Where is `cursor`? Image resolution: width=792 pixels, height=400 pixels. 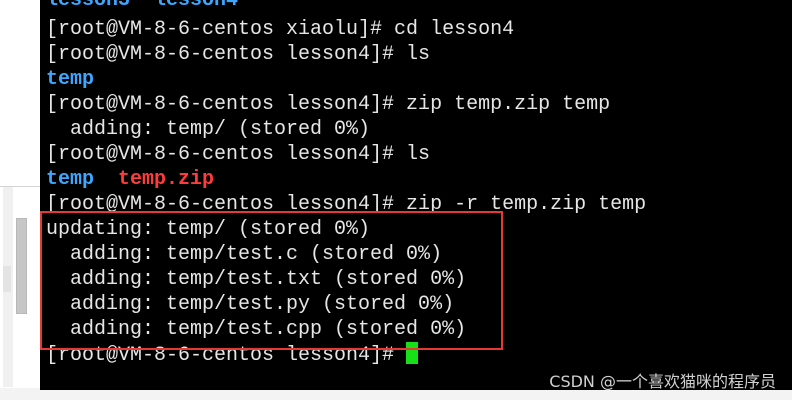 cursor is located at coordinates (412, 353).